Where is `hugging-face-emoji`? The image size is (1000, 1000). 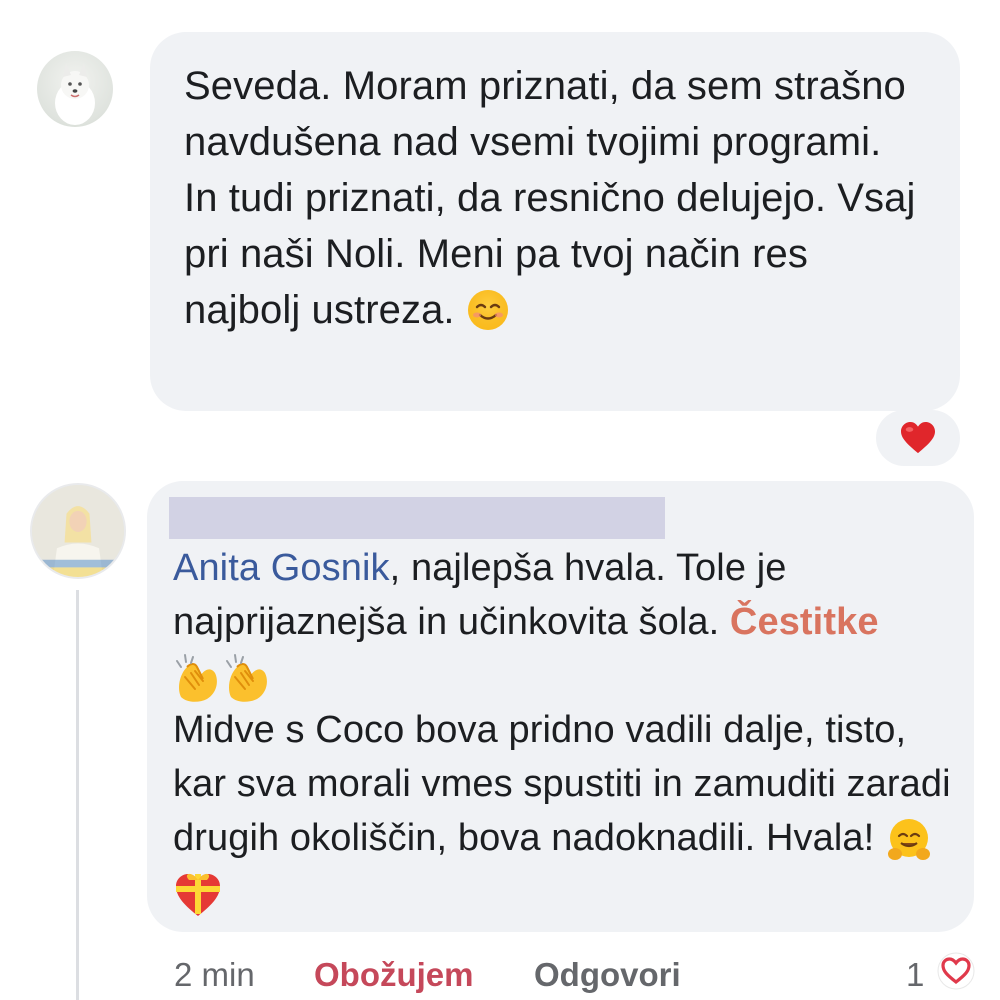 hugging-face-emoji is located at coordinates (909, 840).